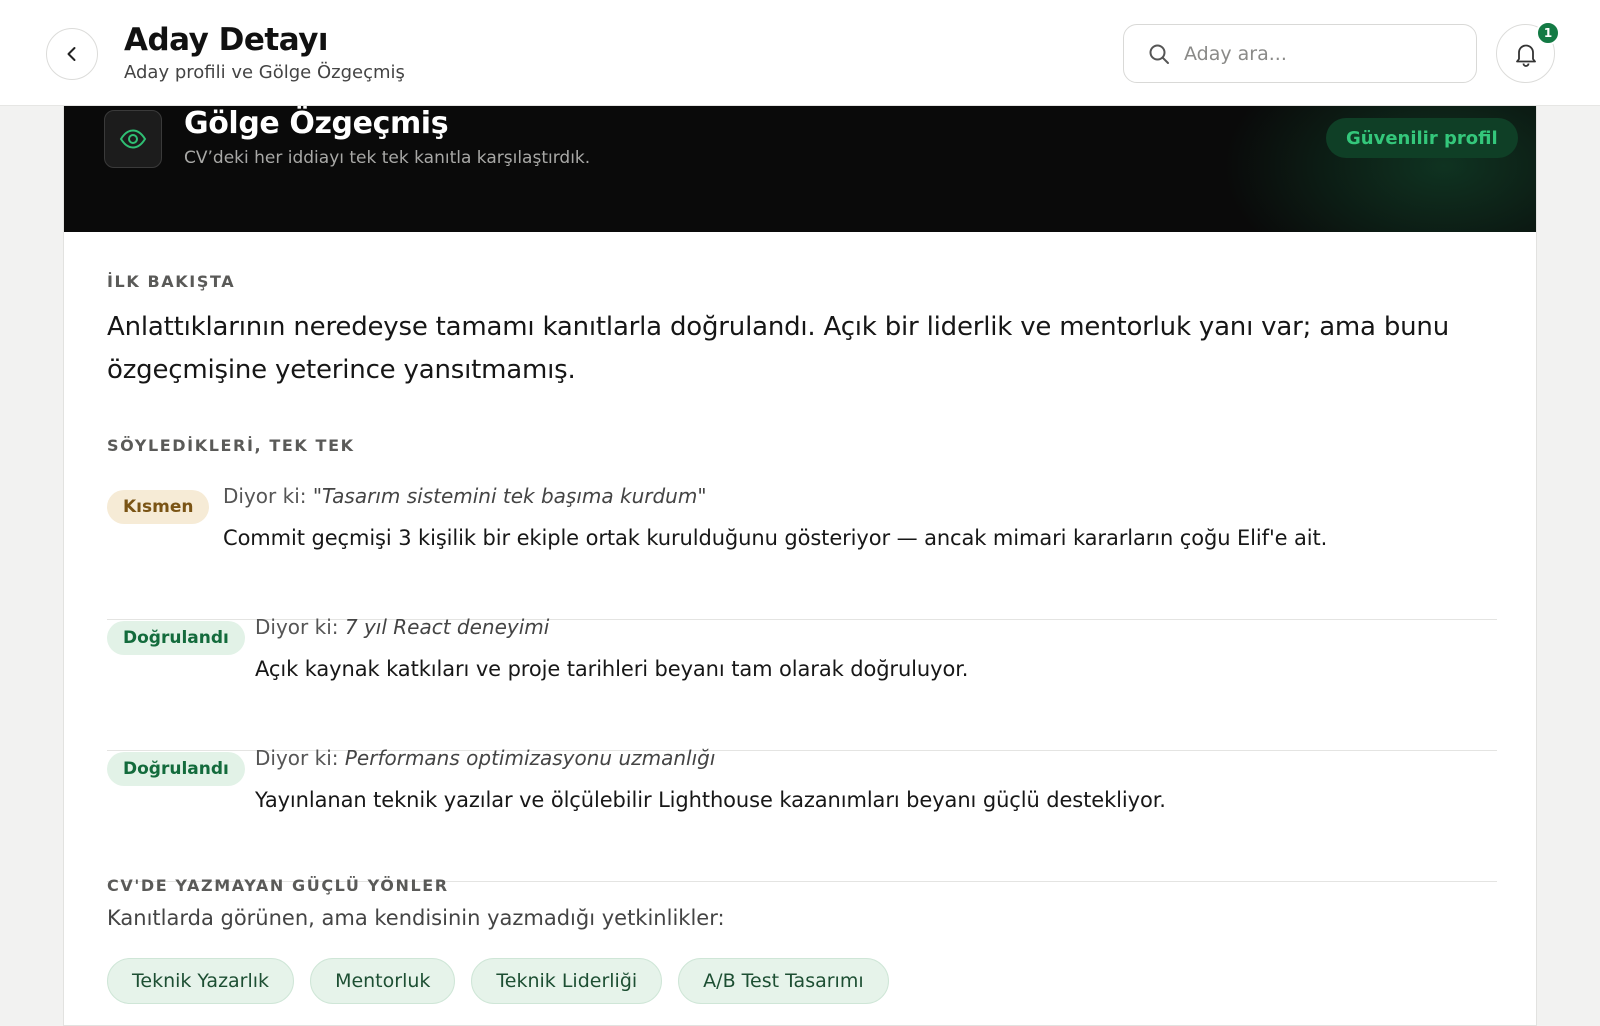  What do you see at coordinates (1319, 53) in the screenshot?
I see `search-input` at bounding box center [1319, 53].